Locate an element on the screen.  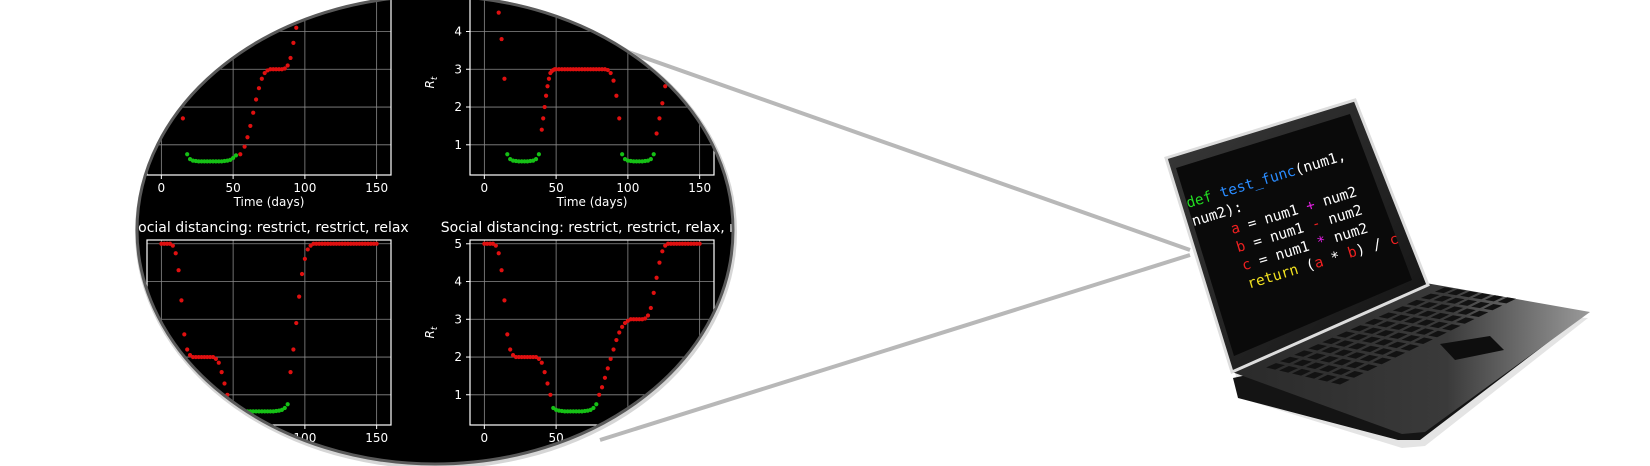
y-axis-label-subscript: t is located at coordinates (435, 328).